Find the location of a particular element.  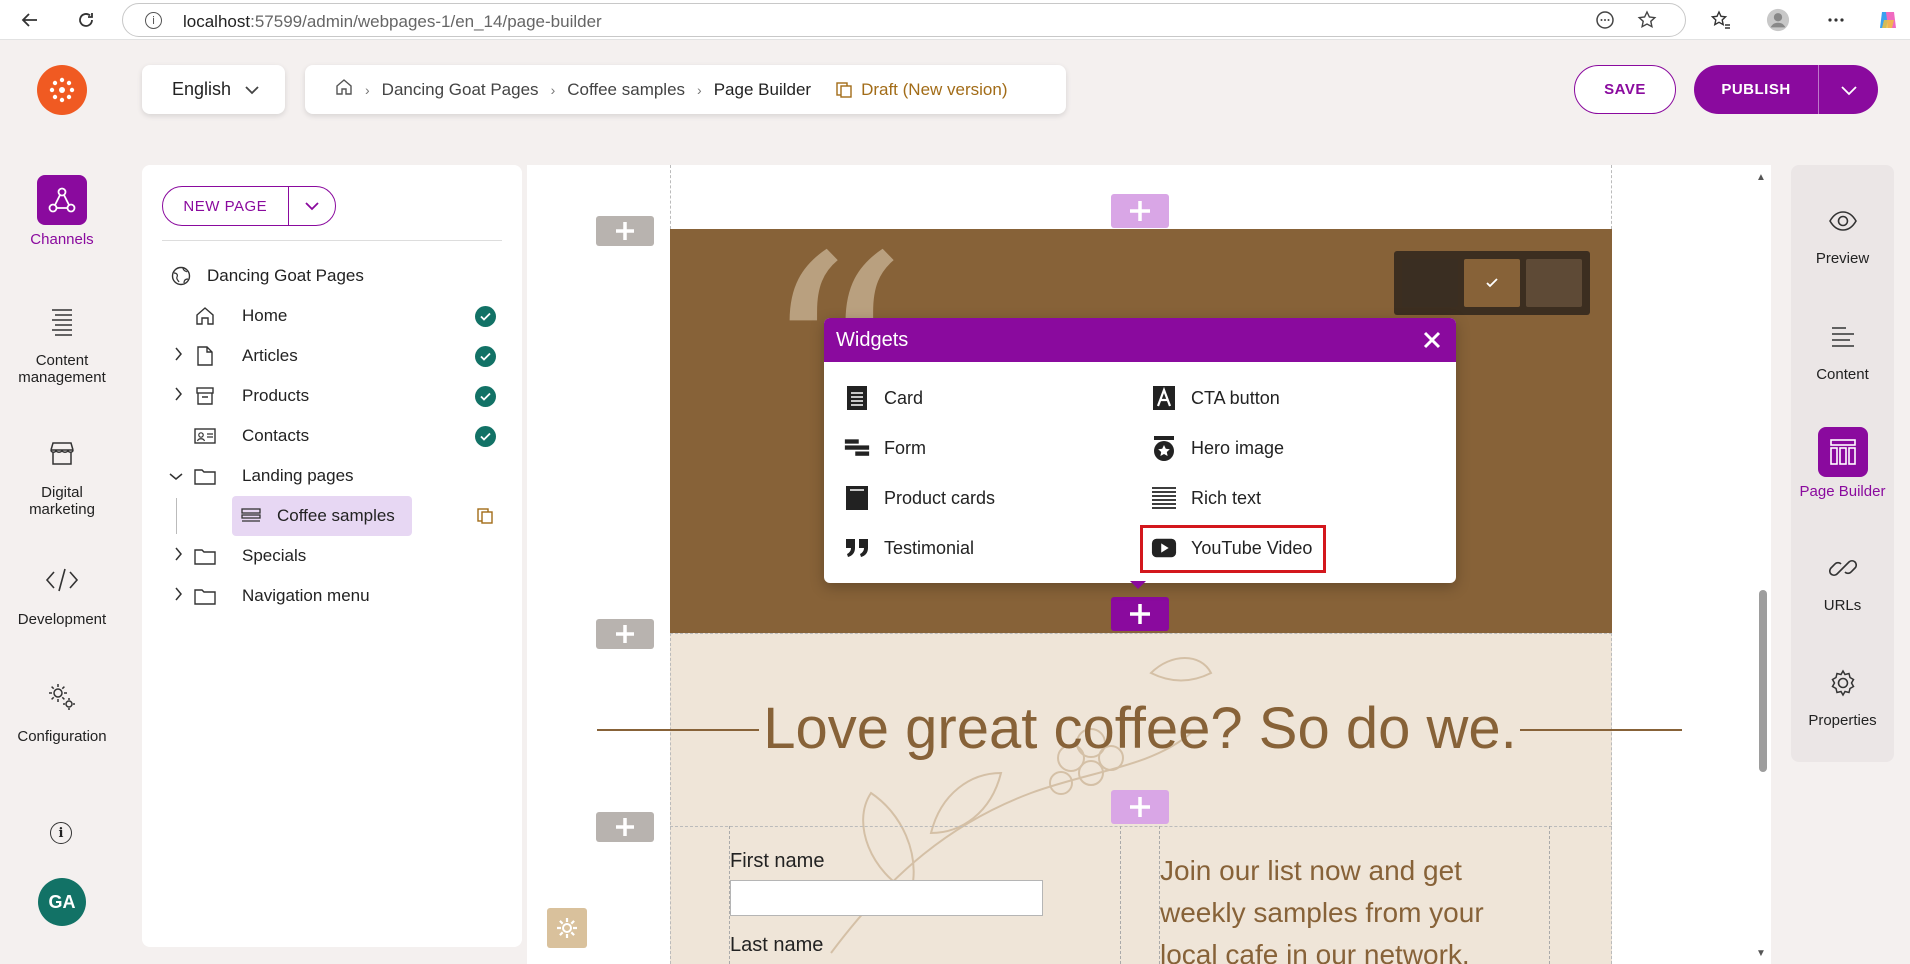

tree-node-home: Home is located at coordinates (332, 316).